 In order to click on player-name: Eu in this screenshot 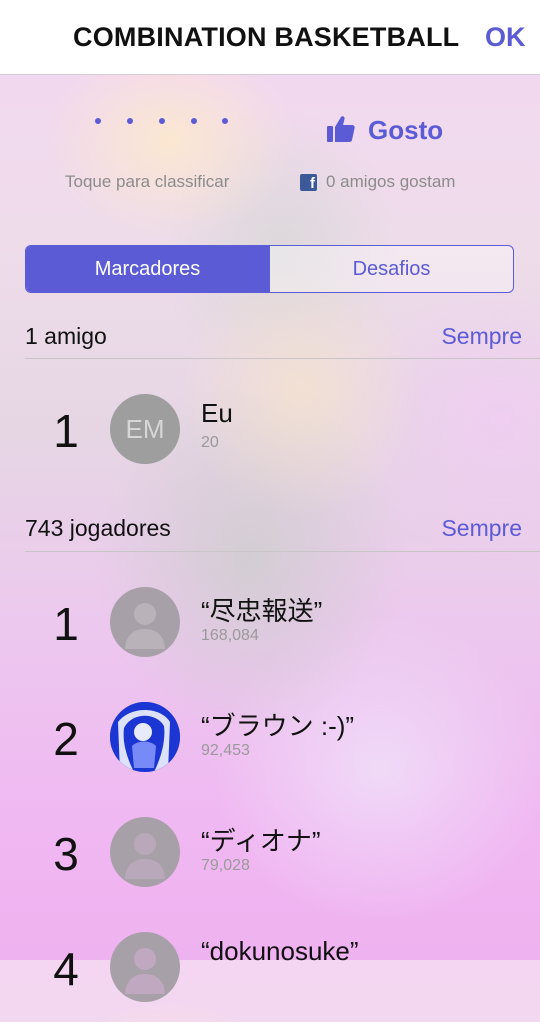, I will do `click(217, 413)`.